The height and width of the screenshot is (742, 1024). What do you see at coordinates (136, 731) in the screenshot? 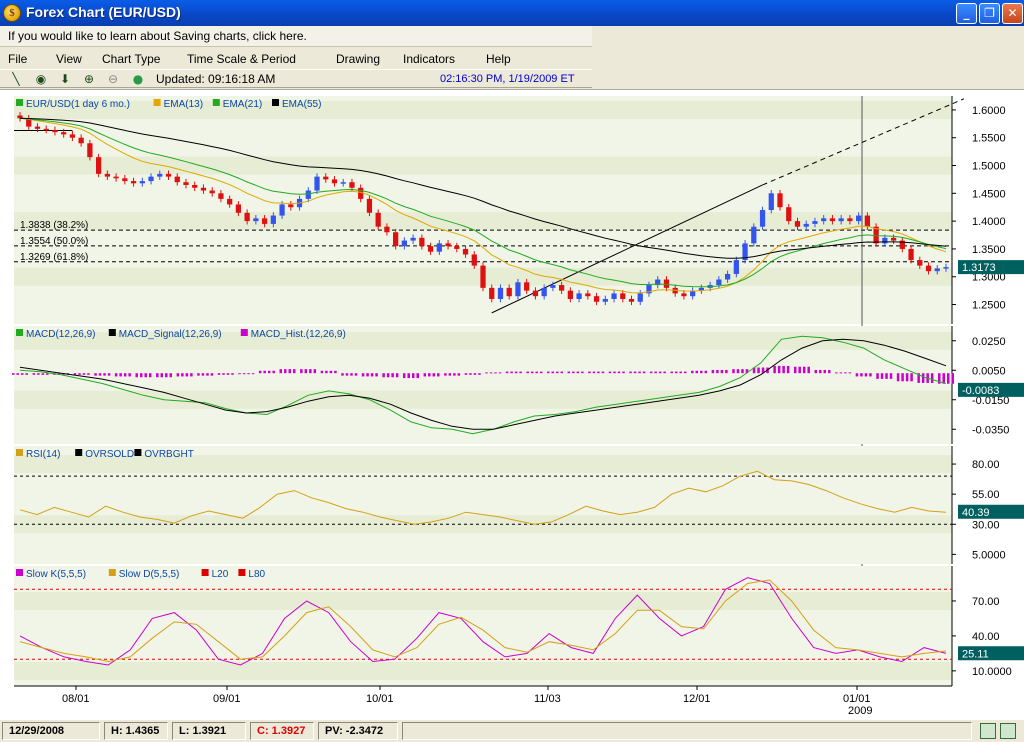
I see `status-high: H: 1.4365` at bounding box center [136, 731].